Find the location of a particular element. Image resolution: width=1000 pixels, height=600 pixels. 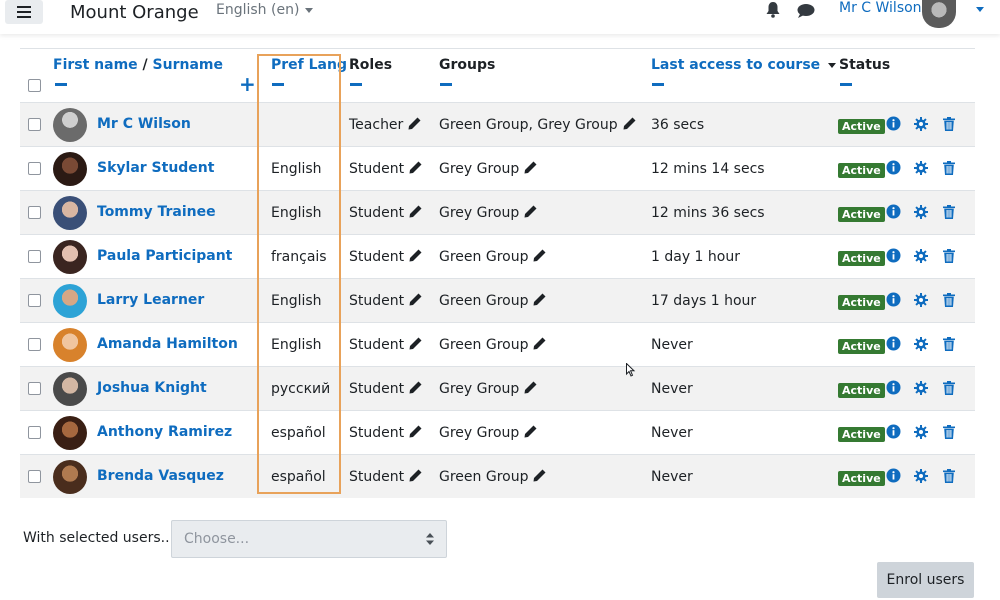

user-avatar is located at coordinates (939, 14).